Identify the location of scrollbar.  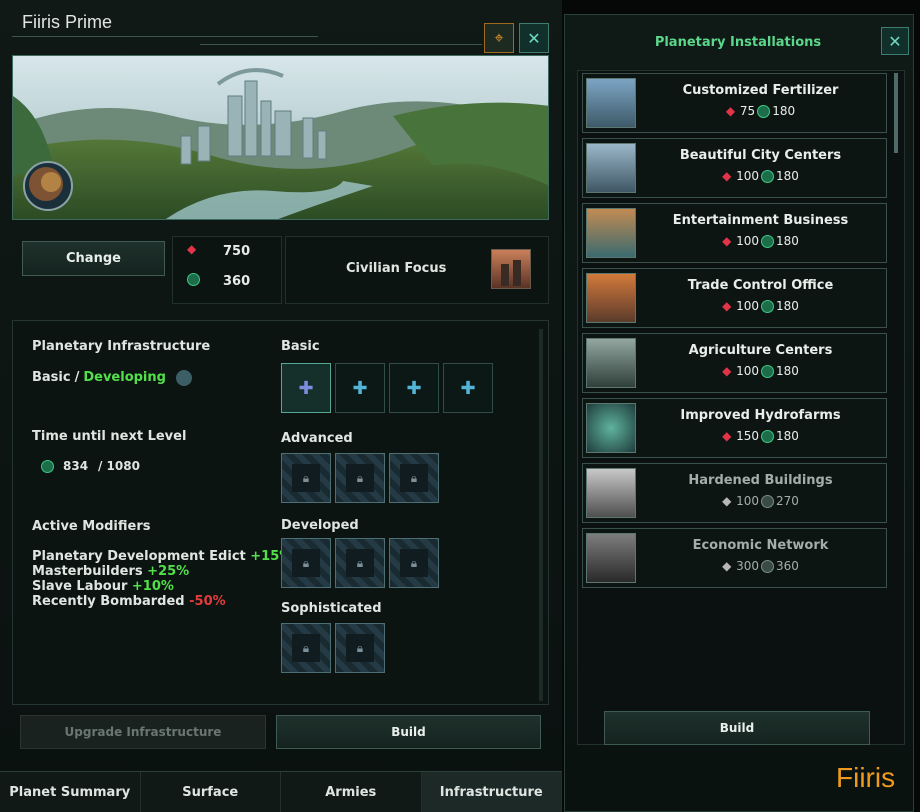
(541, 515).